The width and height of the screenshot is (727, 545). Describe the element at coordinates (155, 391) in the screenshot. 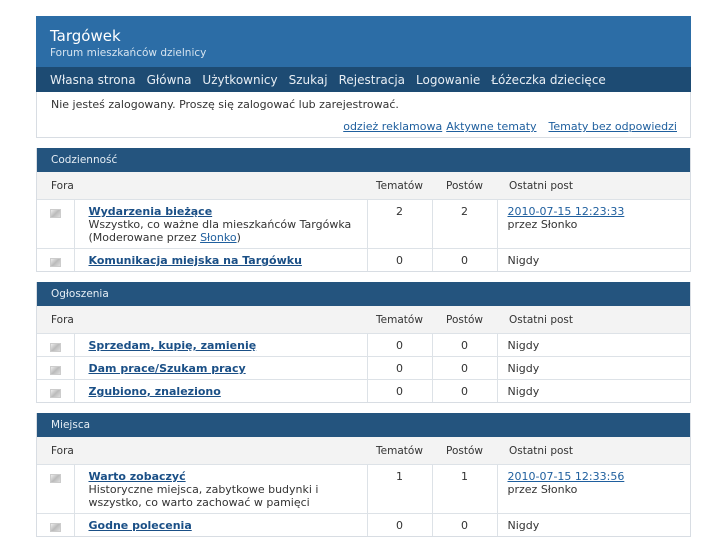

I see `forum-link: Zgubiono, znaleziono` at that location.